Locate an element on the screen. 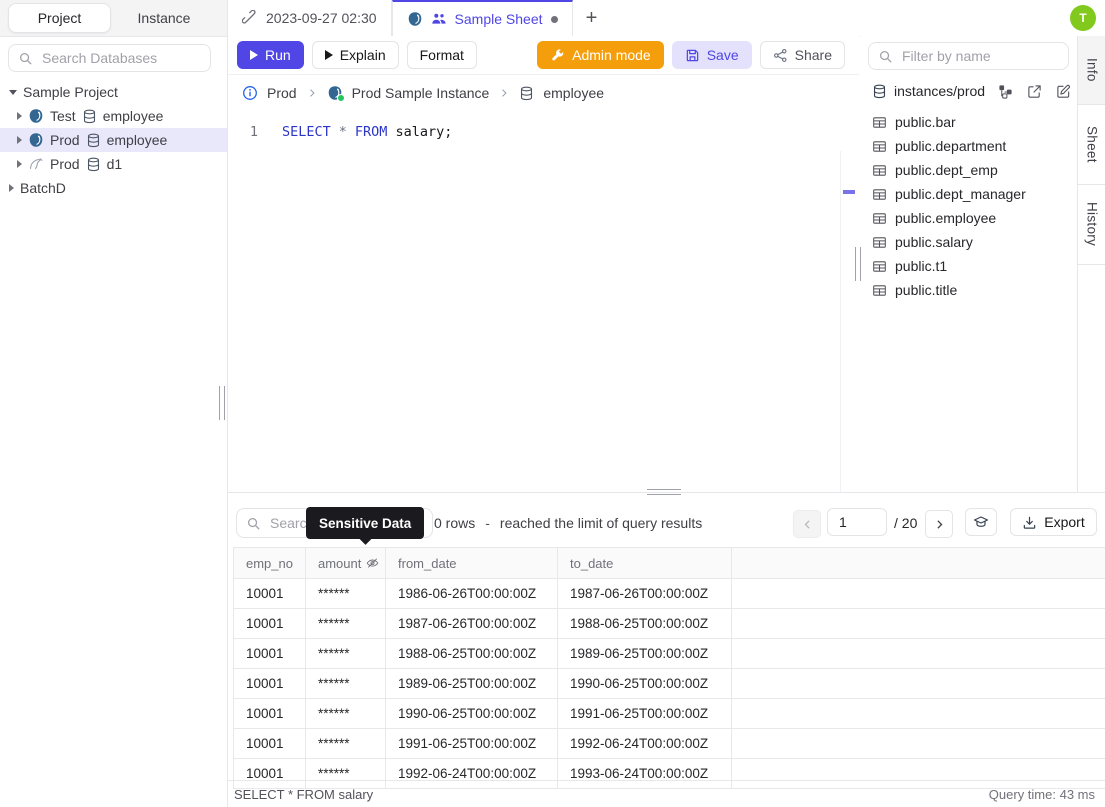 This screenshot has width=1105, height=807. data-masking-button is located at coordinates (981, 522).